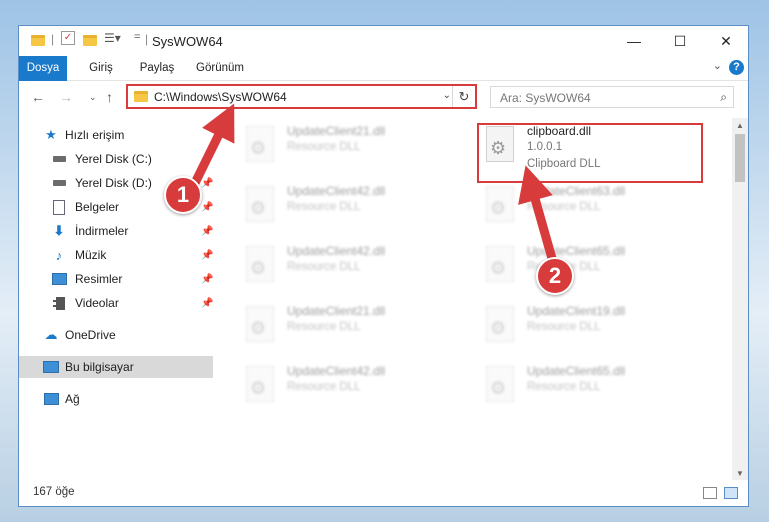  Describe the element at coordinates (374, 183) in the screenshot. I see `annotation-arrows` at that location.